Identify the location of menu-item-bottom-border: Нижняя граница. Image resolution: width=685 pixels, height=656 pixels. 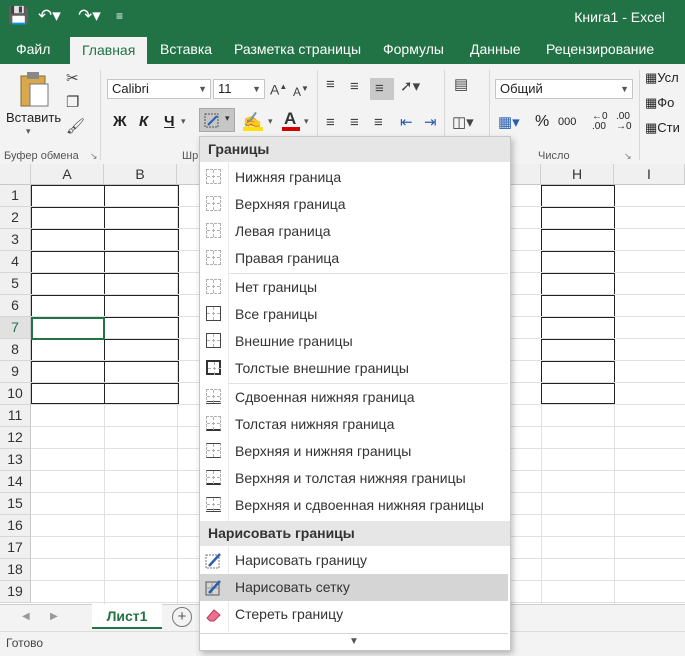
(354, 177).